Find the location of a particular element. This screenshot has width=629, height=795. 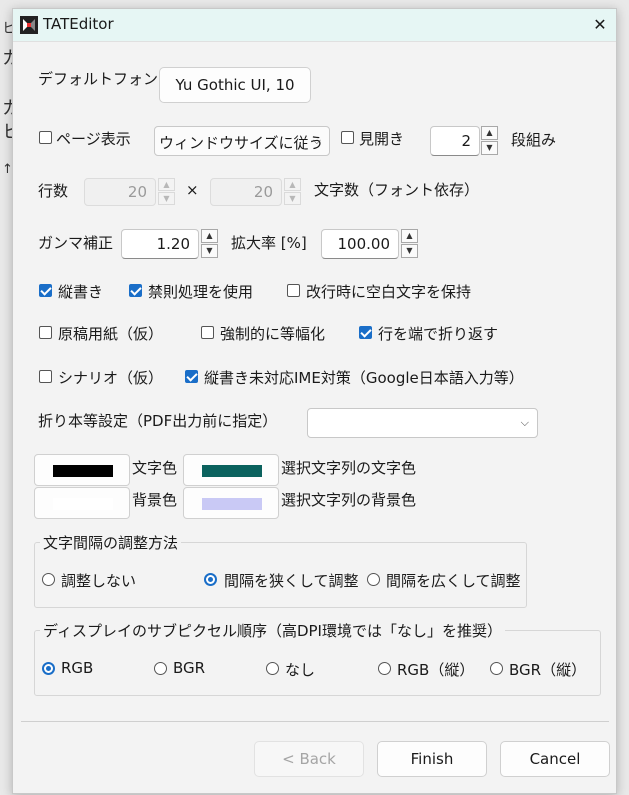

page-size-select-value: ウィンドウサイズに従う is located at coordinates (241, 143).